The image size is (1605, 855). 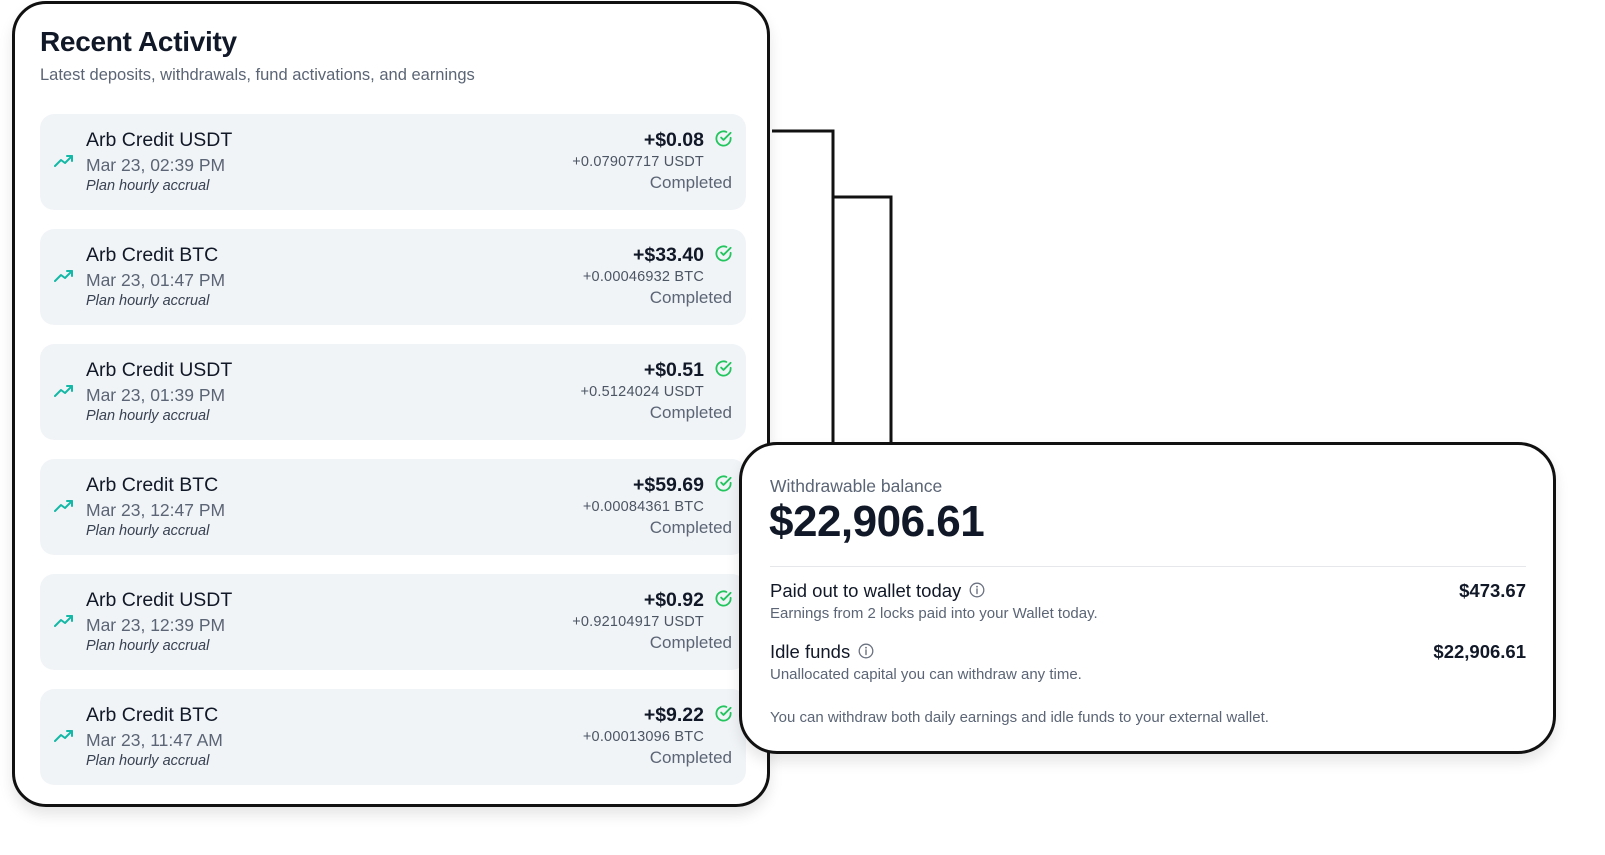 What do you see at coordinates (643, 277) in the screenshot?
I see `activity-row-crypto-amount: +0.00046932 BTC` at bounding box center [643, 277].